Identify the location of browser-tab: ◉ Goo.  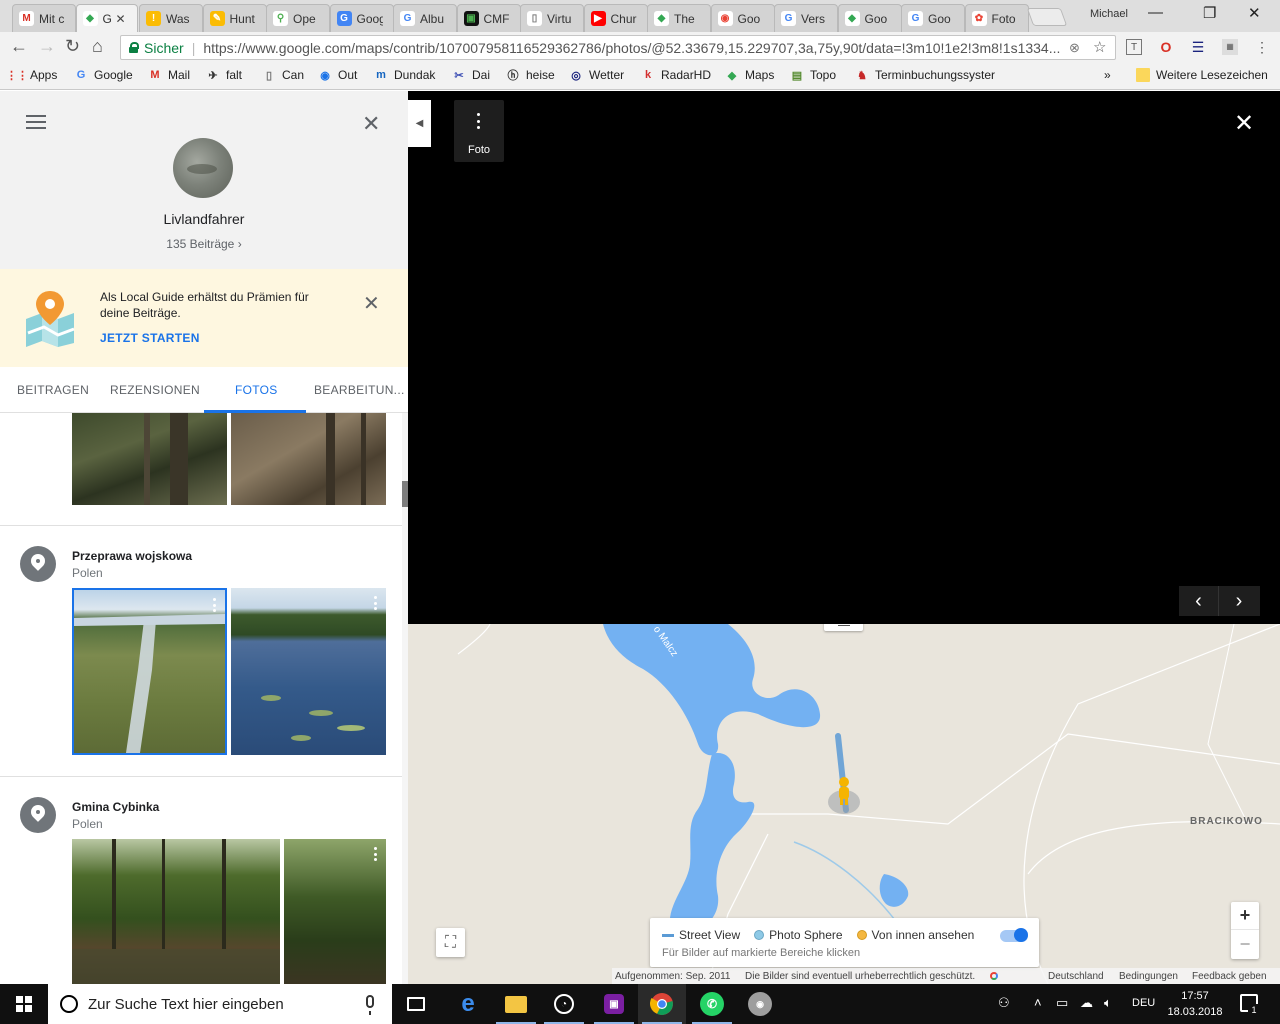
(742, 18).